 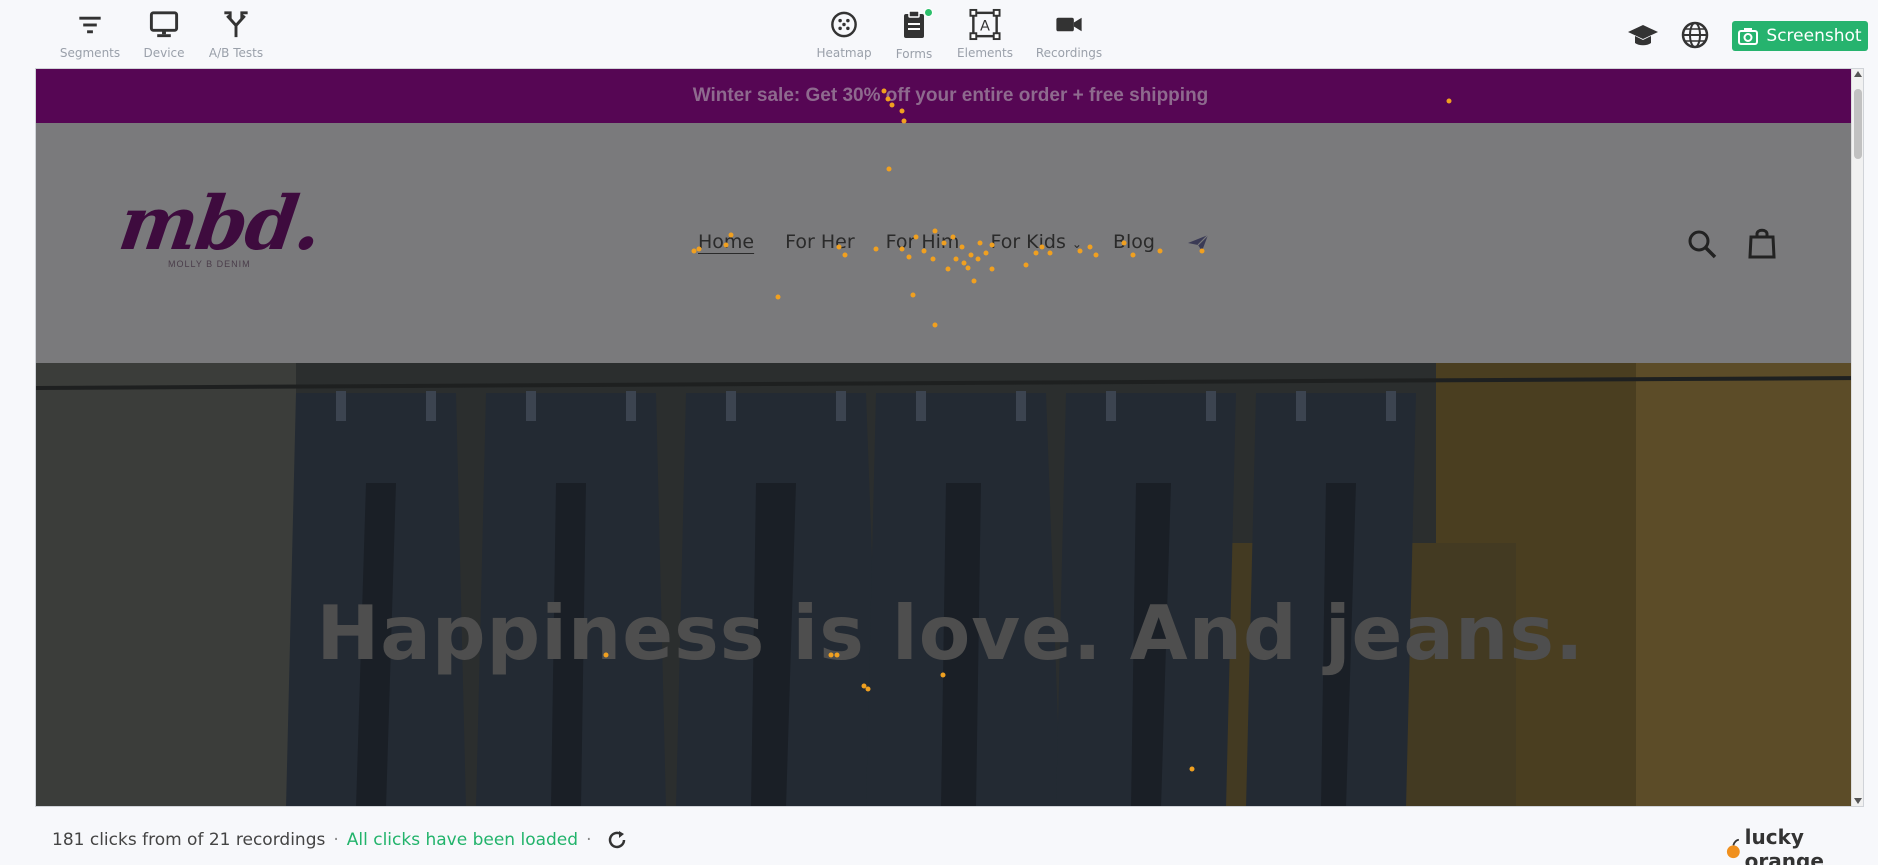 I want to click on nav-item-for-kids: For Kids ⌄, so click(x=1036, y=242).